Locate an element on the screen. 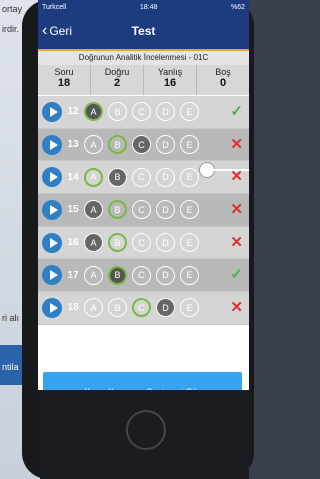 The width and height of the screenshot is (320, 479). home-button is located at coordinates (146, 430).